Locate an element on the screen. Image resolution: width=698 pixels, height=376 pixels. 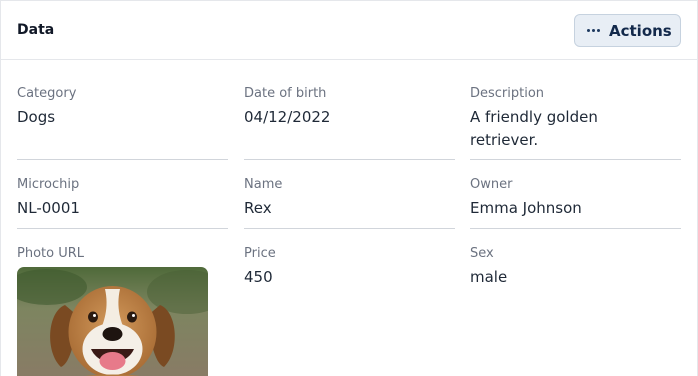
field-value: 04/12/2022 is located at coordinates (287, 117).